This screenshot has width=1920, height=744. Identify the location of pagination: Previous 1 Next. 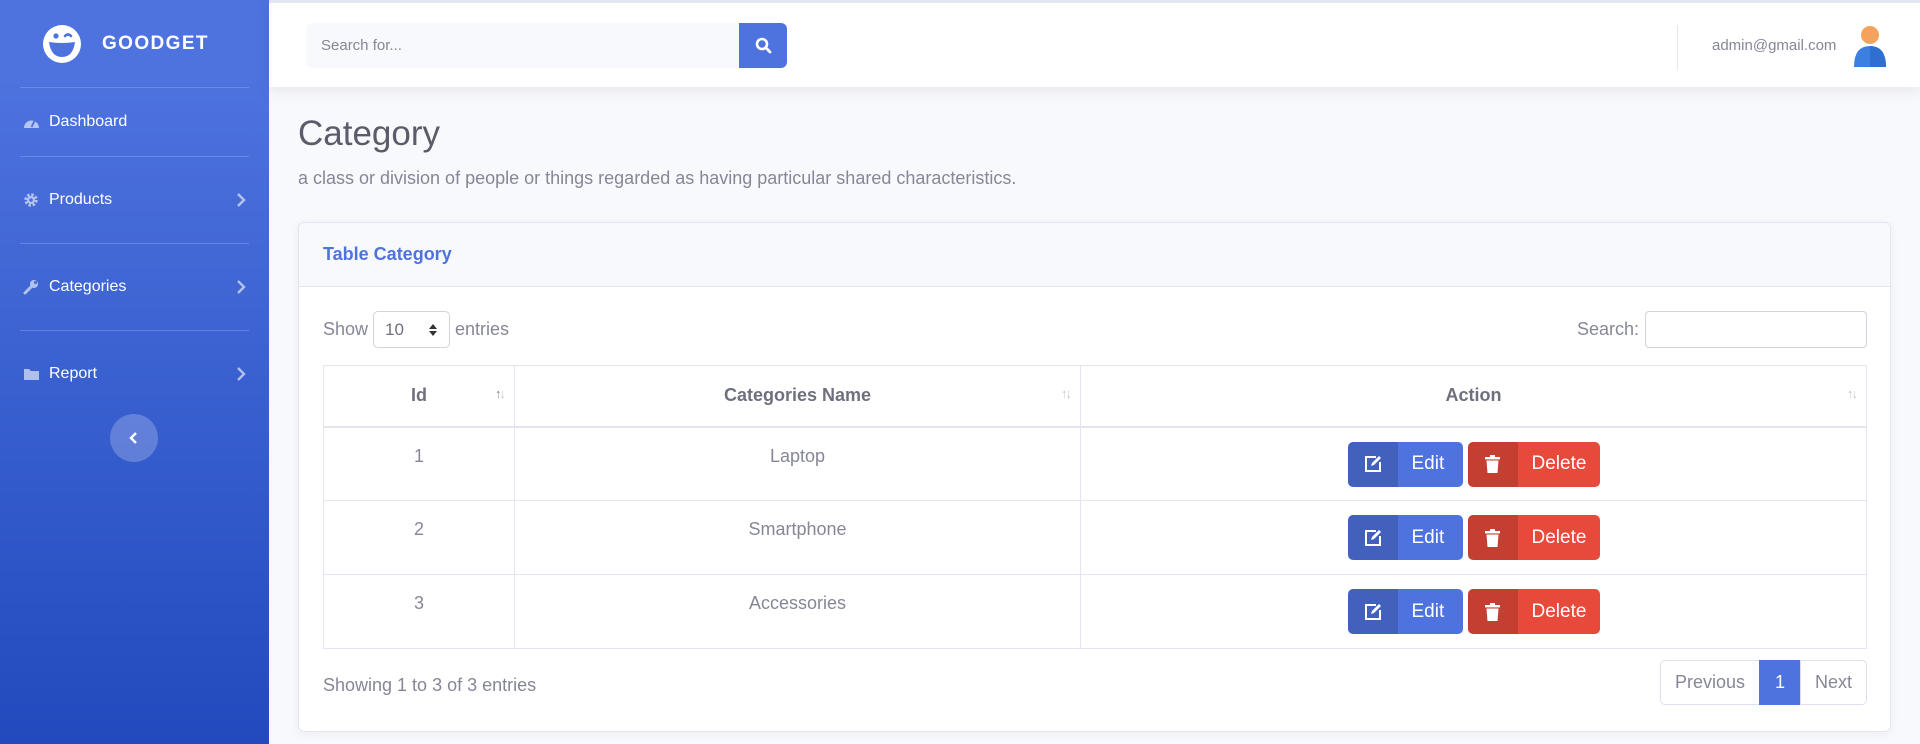
(1763, 682).